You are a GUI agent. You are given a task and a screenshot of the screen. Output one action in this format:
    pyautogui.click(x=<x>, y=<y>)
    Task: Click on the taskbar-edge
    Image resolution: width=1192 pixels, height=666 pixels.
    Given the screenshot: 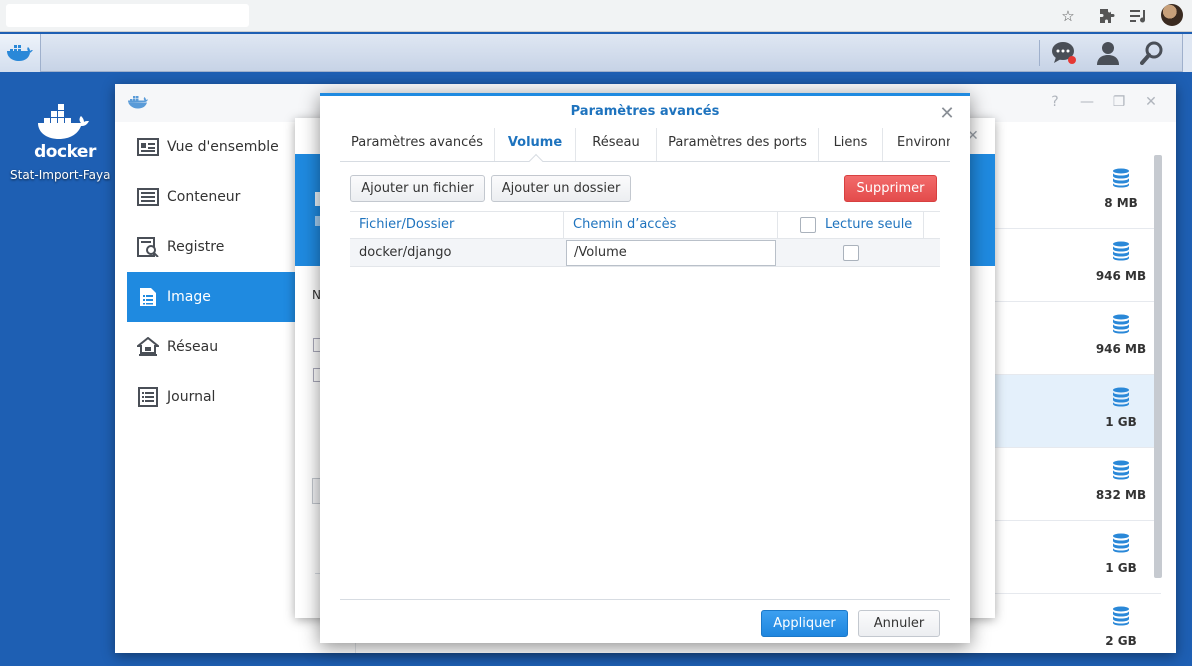 What is the action you would take?
    pyautogui.click(x=1187, y=53)
    